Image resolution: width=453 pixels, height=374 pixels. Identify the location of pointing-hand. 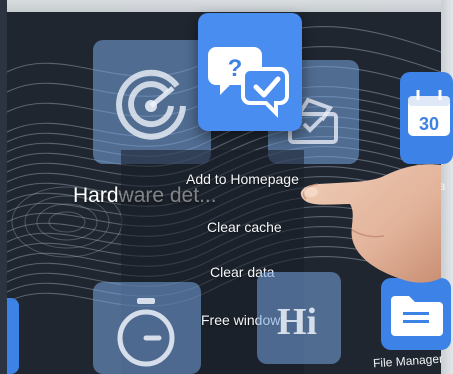
(370, 223).